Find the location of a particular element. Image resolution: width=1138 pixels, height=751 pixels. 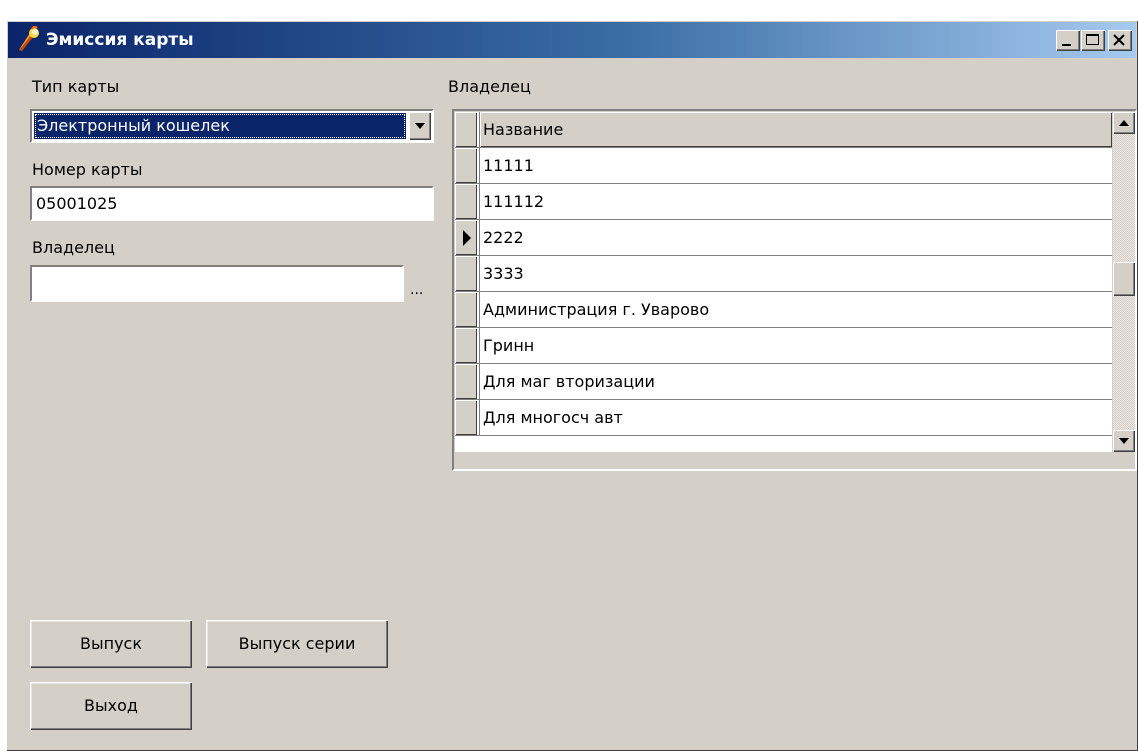

issue-series-button: Выпуск серии is located at coordinates (297, 644).